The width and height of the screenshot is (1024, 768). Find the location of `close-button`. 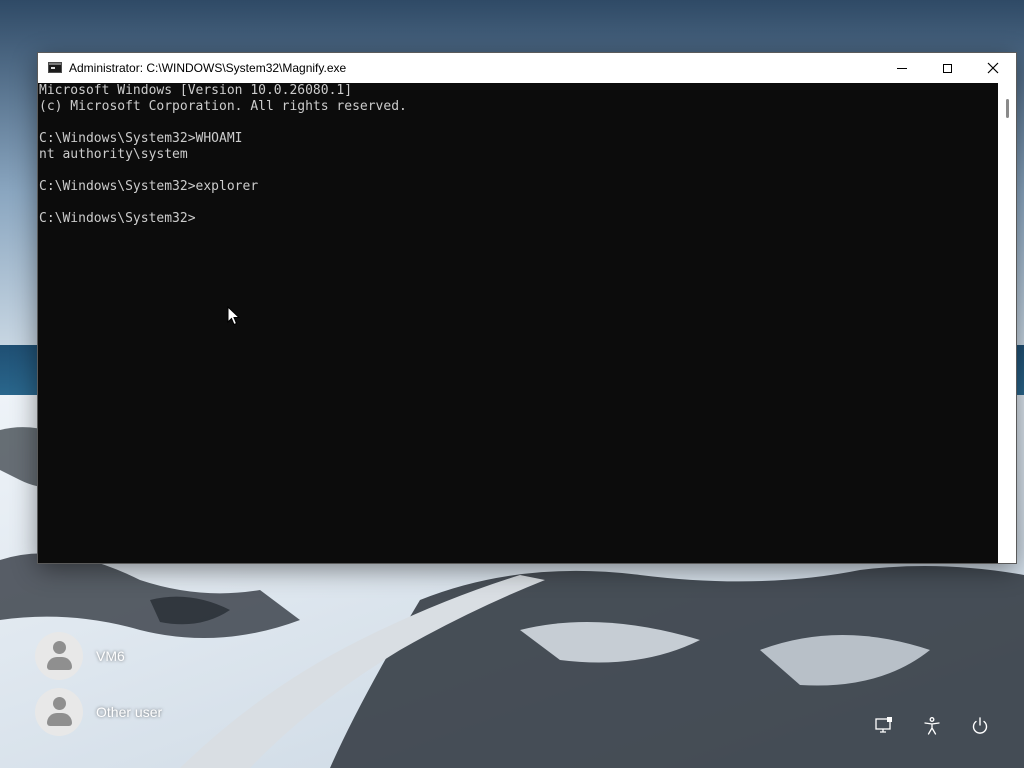

close-button is located at coordinates (993, 68).